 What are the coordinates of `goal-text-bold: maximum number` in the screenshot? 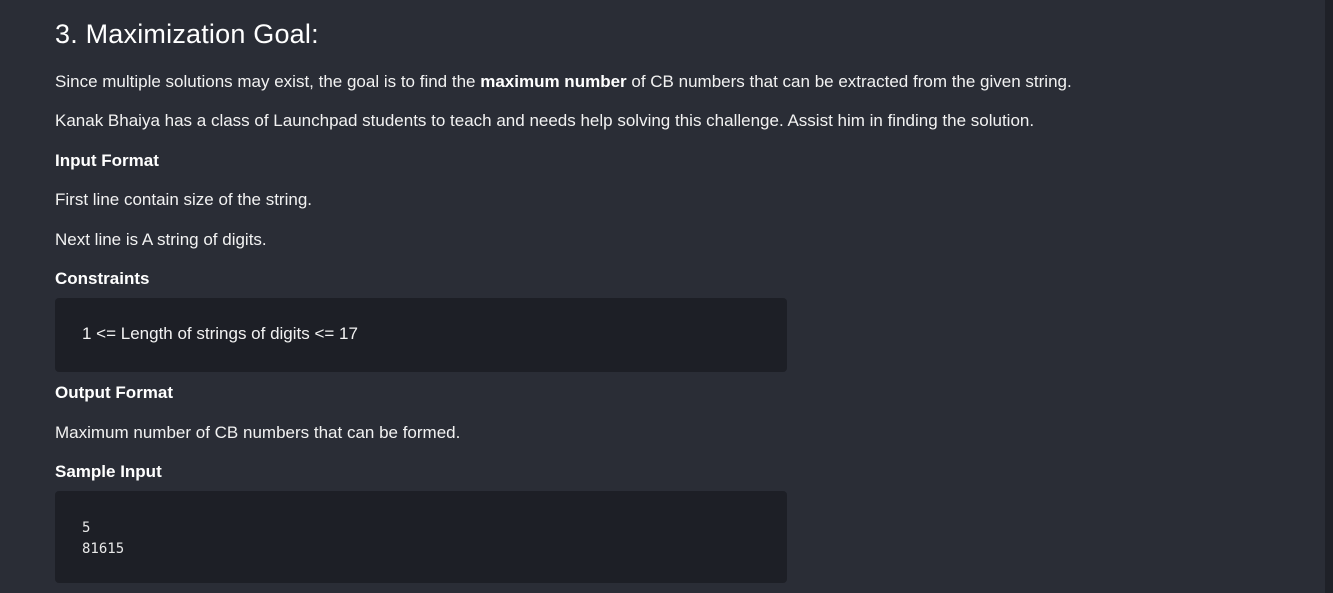 It's located at (553, 81).